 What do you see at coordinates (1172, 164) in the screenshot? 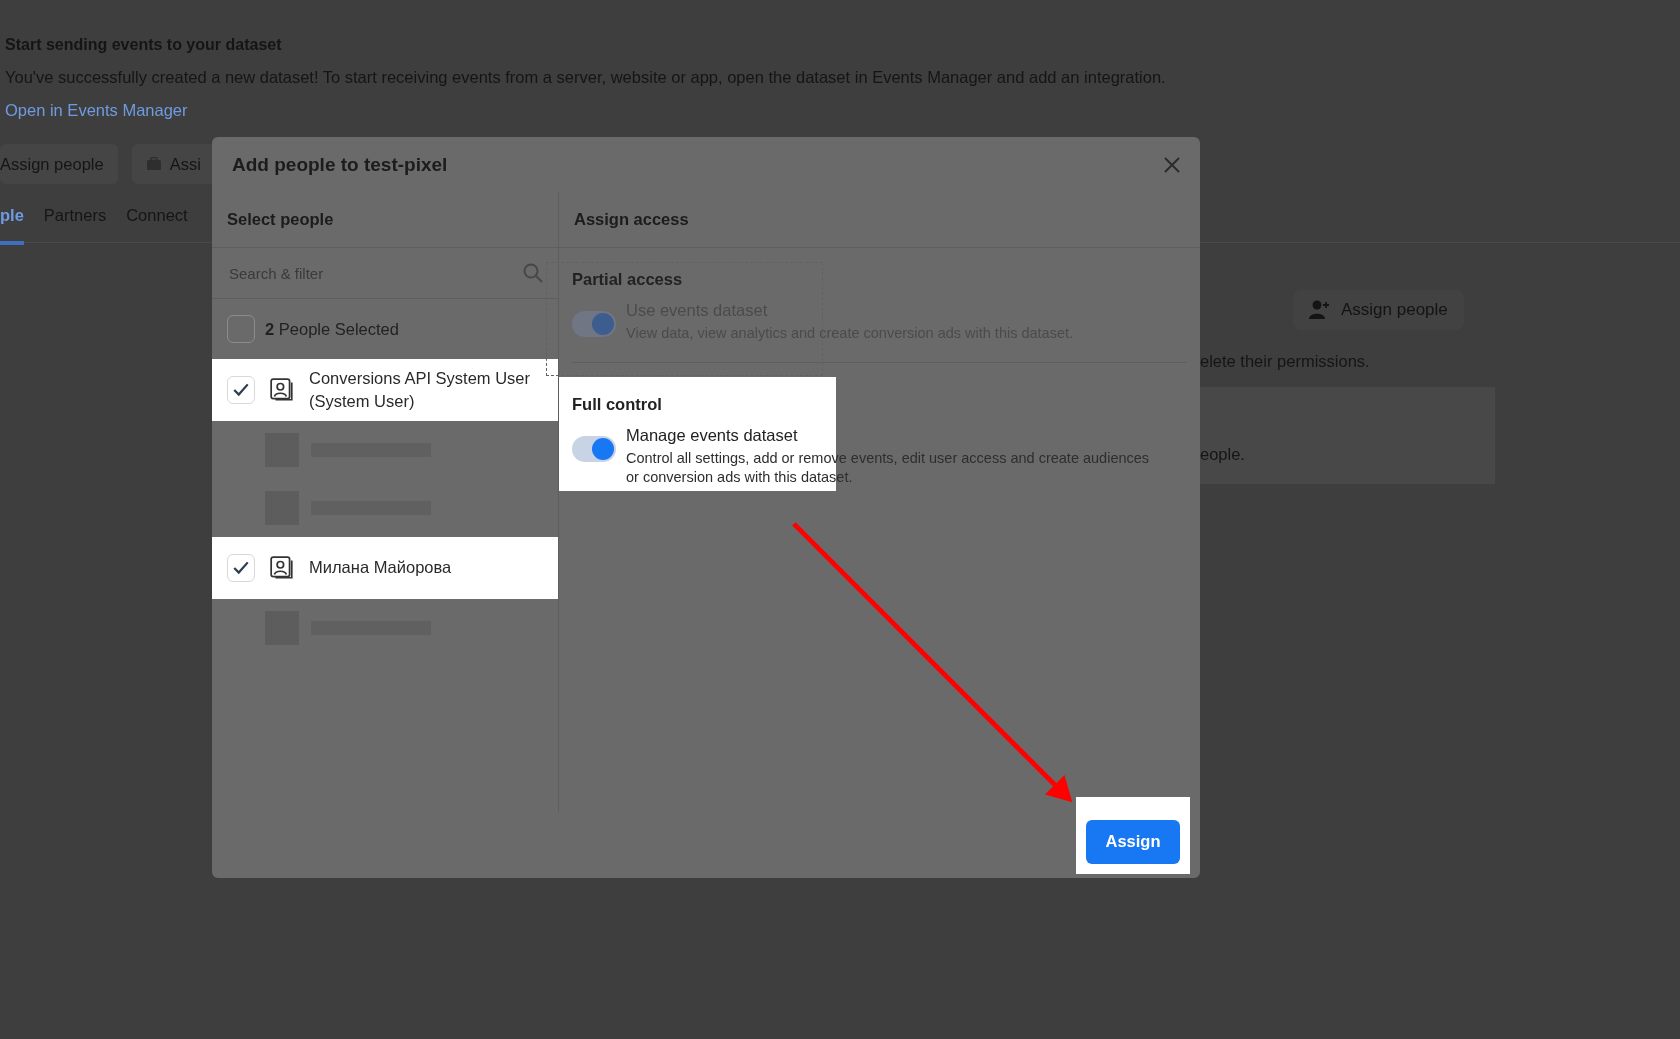
I see `close-icon` at bounding box center [1172, 164].